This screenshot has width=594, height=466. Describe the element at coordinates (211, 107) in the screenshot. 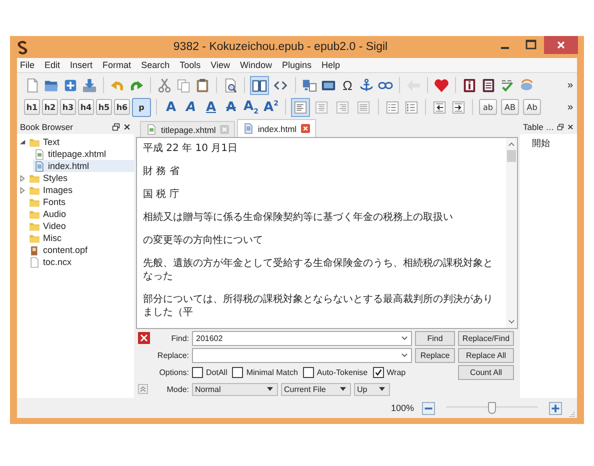

I see `underline-button: A` at that location.